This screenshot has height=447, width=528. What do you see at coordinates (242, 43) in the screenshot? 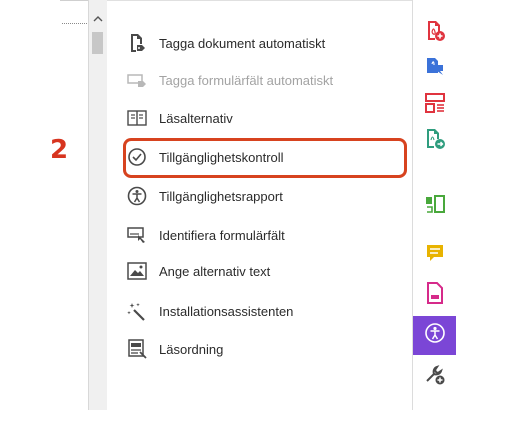
I see `menu-item-label: Tagga dokument automatiskt` at bounding box center [242, 43].